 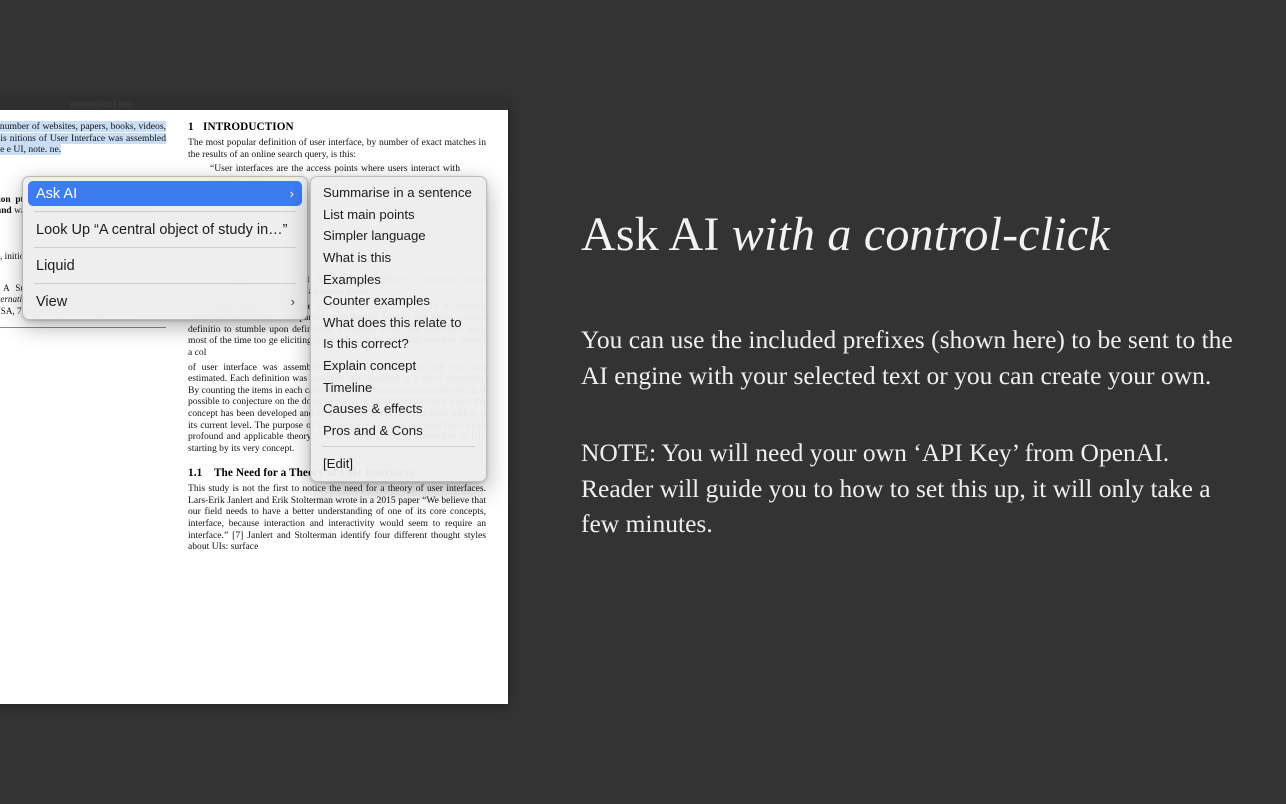 What do you see at coordinates (398, 301) in the screenshot?
I see `submenu-item: Counter examples` at bounding box center [398, 301].